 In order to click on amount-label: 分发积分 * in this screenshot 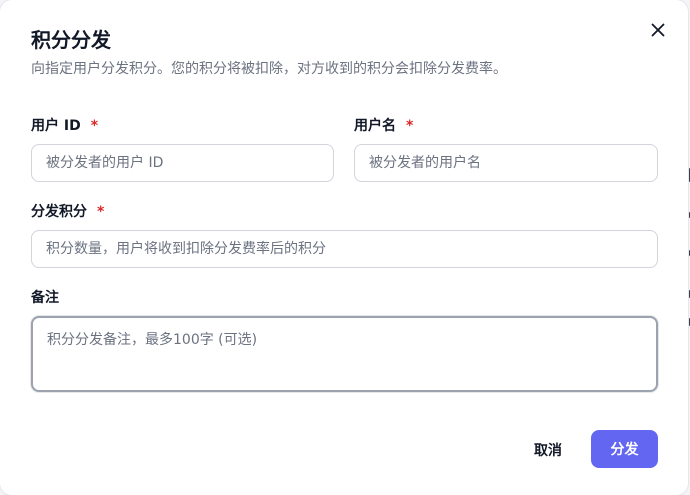, I will do `click(67, 212)`.